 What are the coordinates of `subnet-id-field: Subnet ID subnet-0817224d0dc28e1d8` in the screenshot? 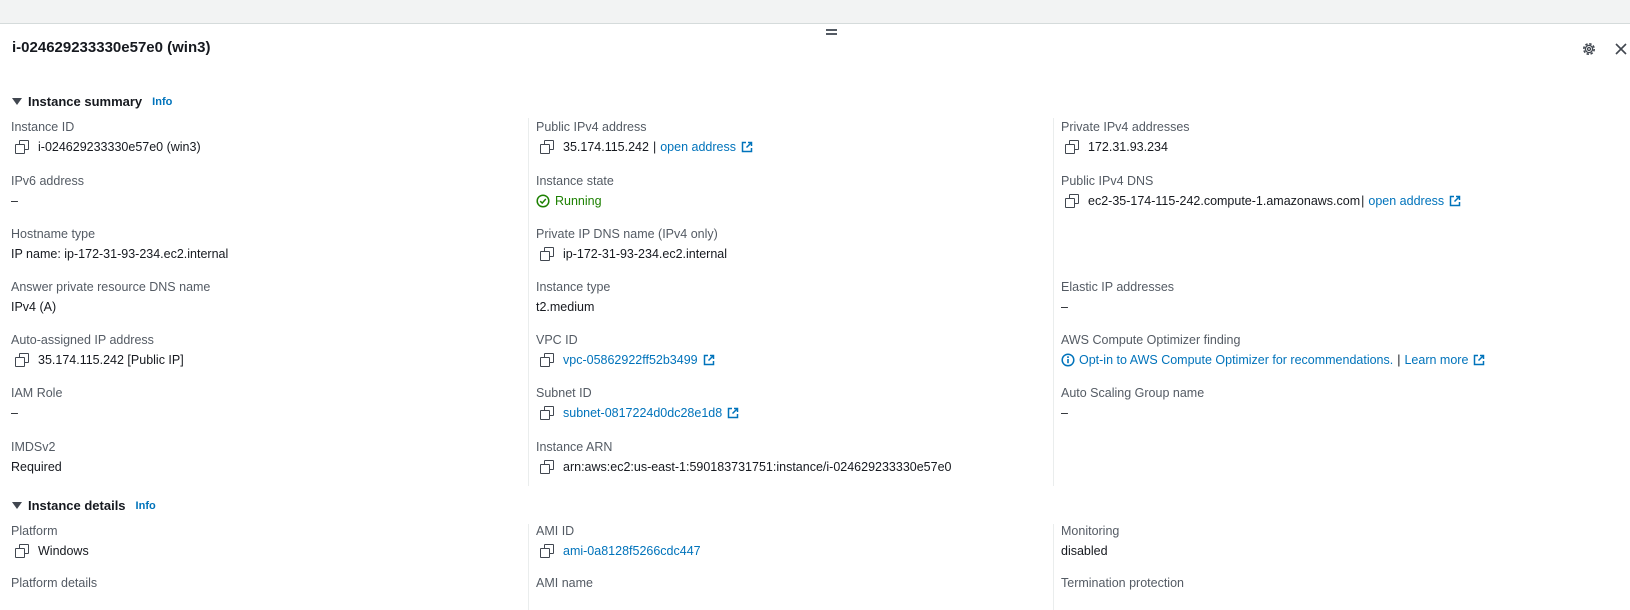 It's located at (637, 403).